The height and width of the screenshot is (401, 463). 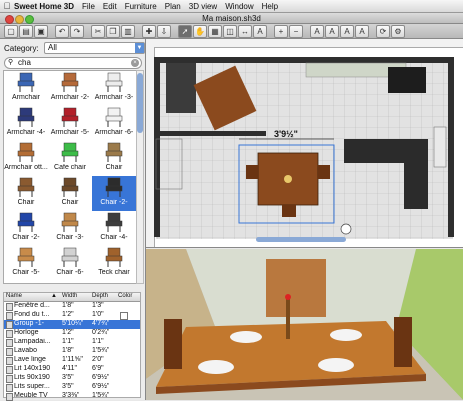 What do you see at coordinates (52, 47) in the screenshot?
I see `category-value: All` at bounding box center [52, 47].